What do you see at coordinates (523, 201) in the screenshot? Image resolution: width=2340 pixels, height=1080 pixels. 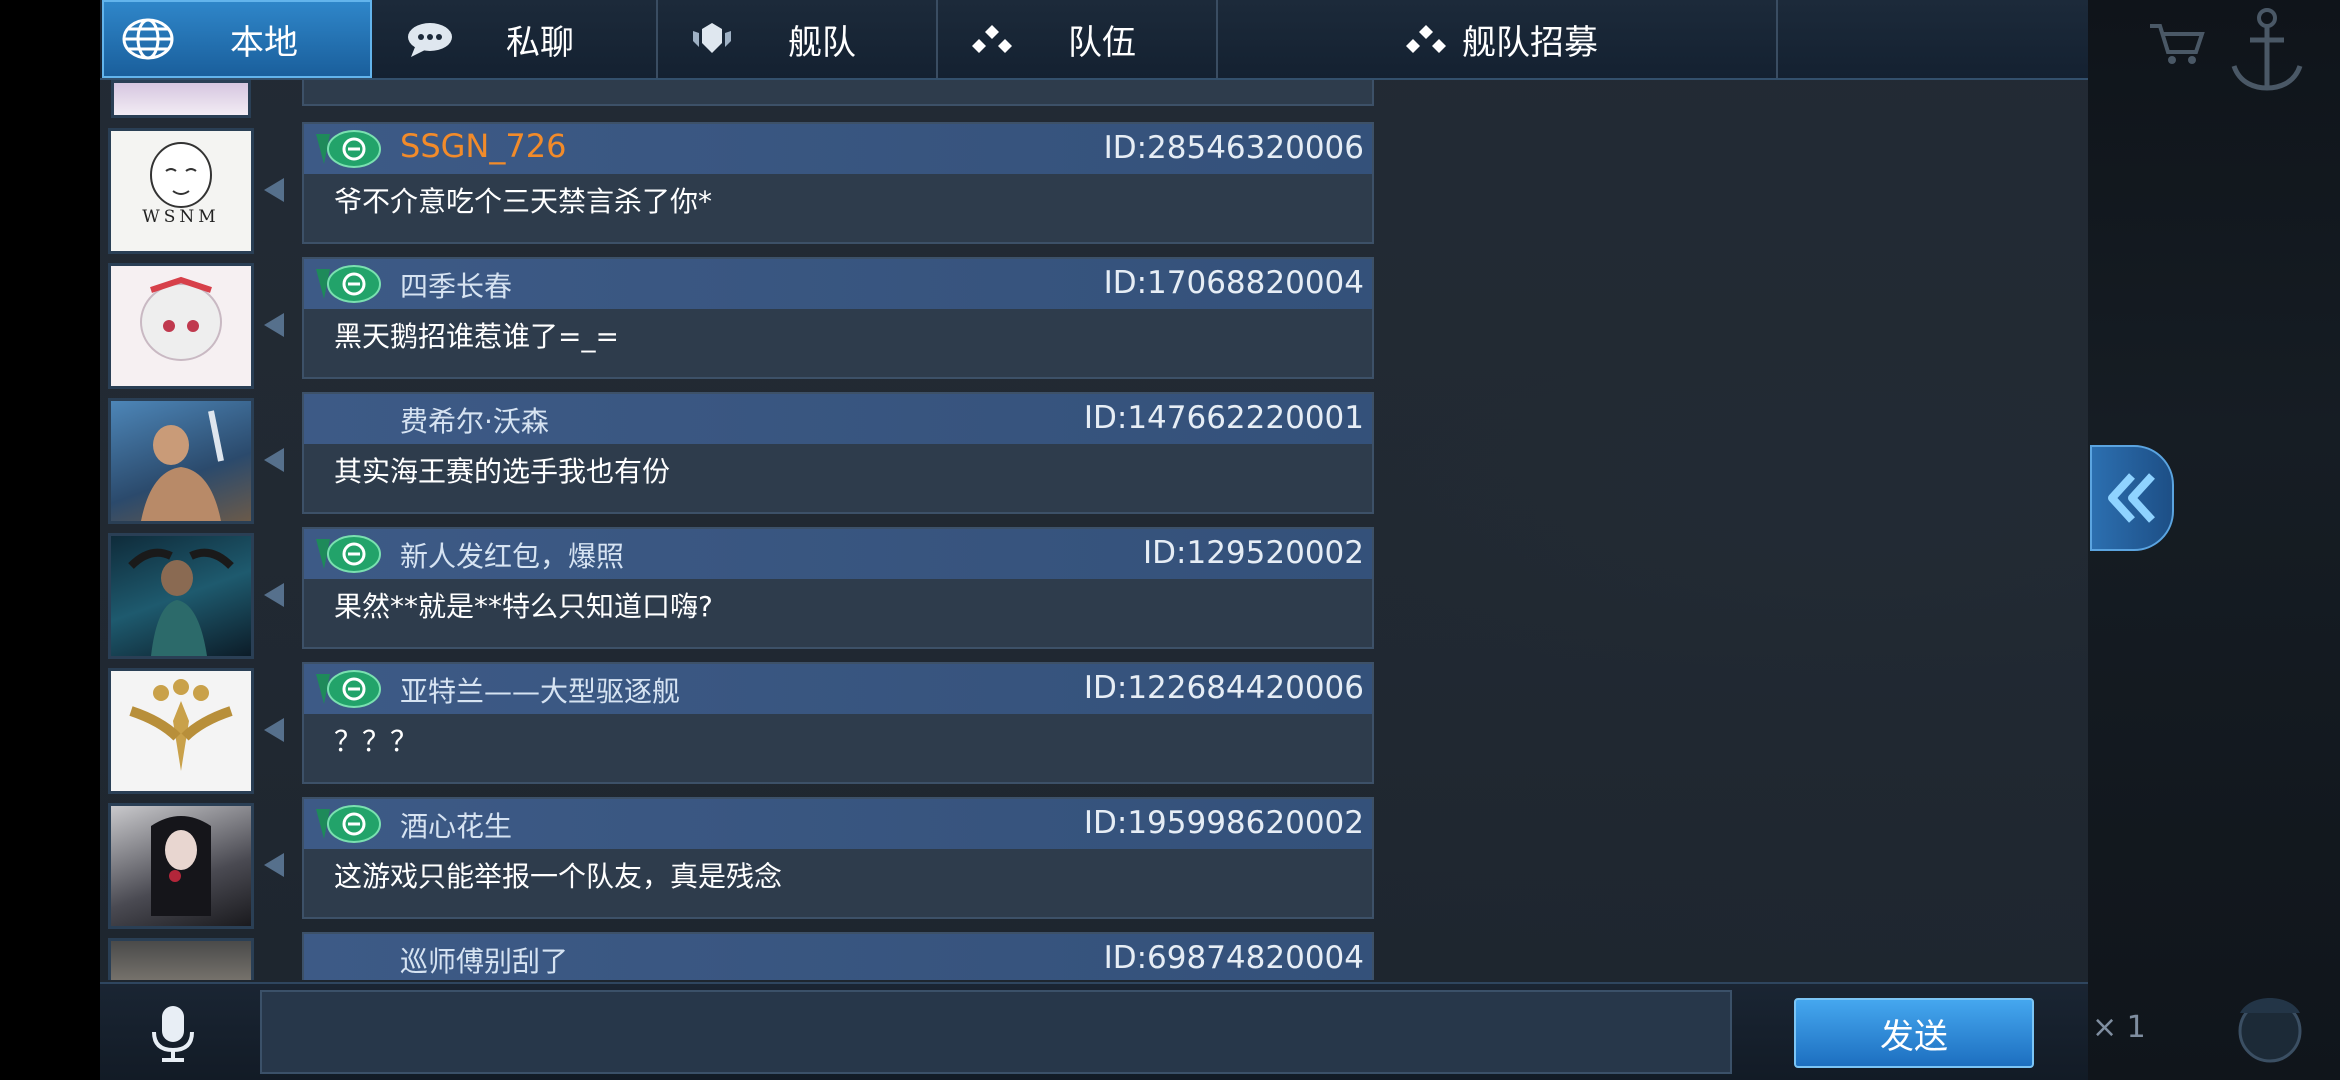 I see `message-text: 爷不介意吃个三天禁言杀了你*` at bounding box center [523, 201].